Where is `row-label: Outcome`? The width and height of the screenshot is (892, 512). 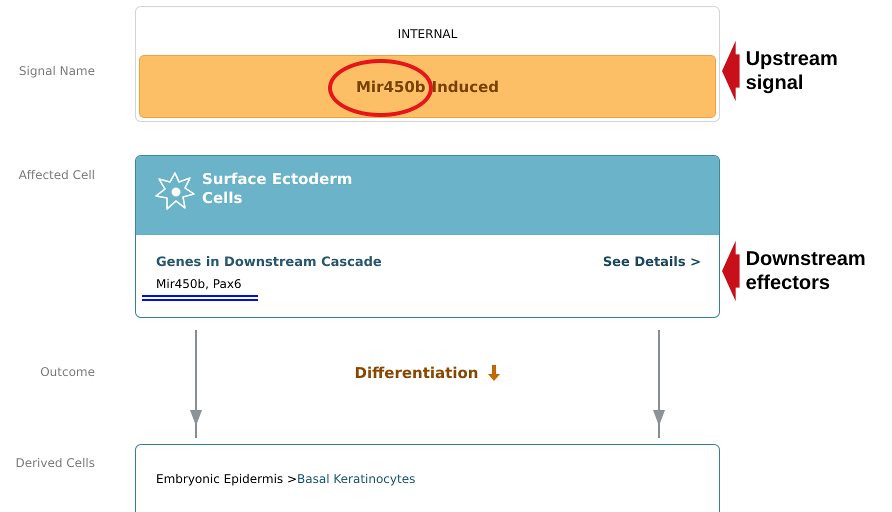
row-label: Outcome is located at coordinates (67, 372).